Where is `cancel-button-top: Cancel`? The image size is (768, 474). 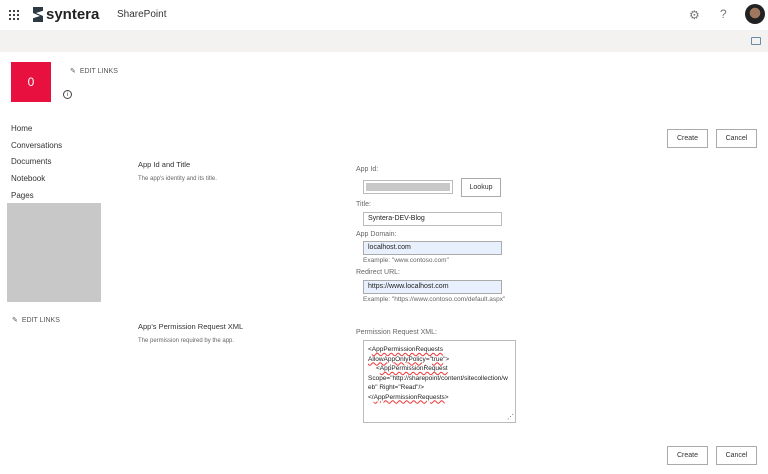 cancel-button-top: Cancel is located at coordinates (736, 138).